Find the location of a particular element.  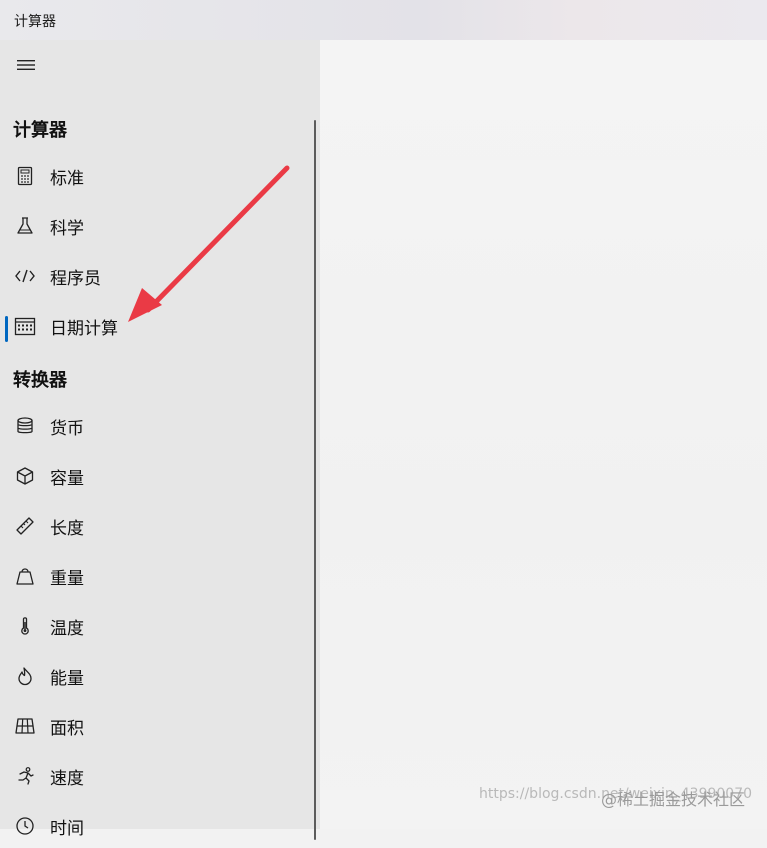

section-header-calculator: 计算器 is located at coordinates (40, 130).